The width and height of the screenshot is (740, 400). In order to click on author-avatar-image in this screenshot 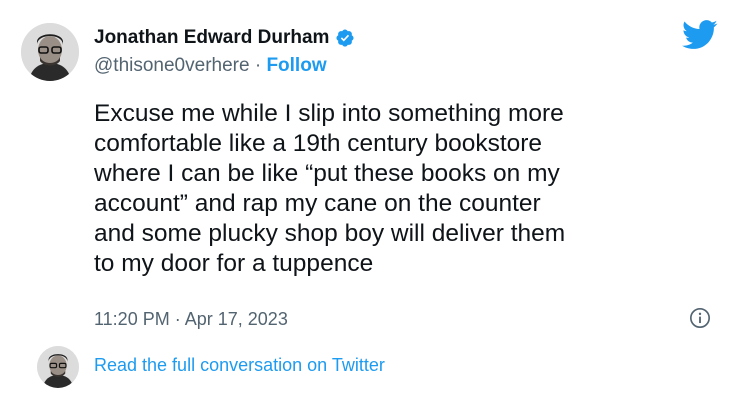, I will do `click(50, 52)`.